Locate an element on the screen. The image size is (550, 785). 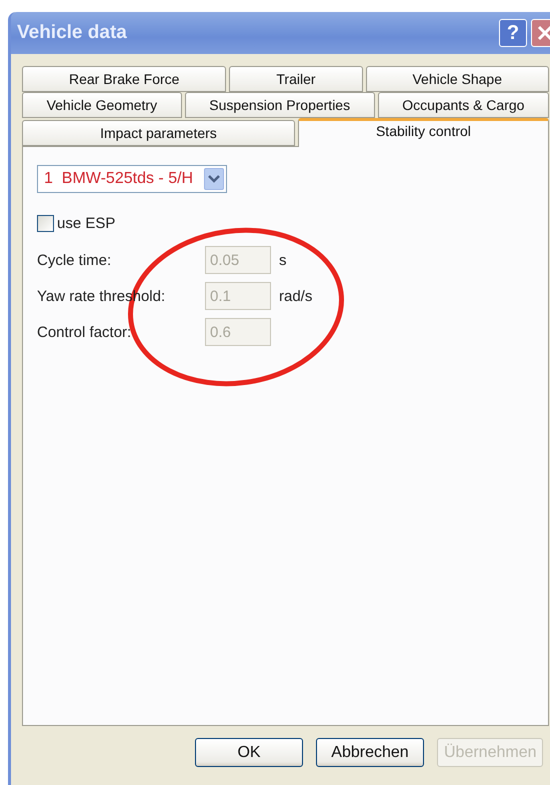
help-button: ? is located at coordinates (513, 33).